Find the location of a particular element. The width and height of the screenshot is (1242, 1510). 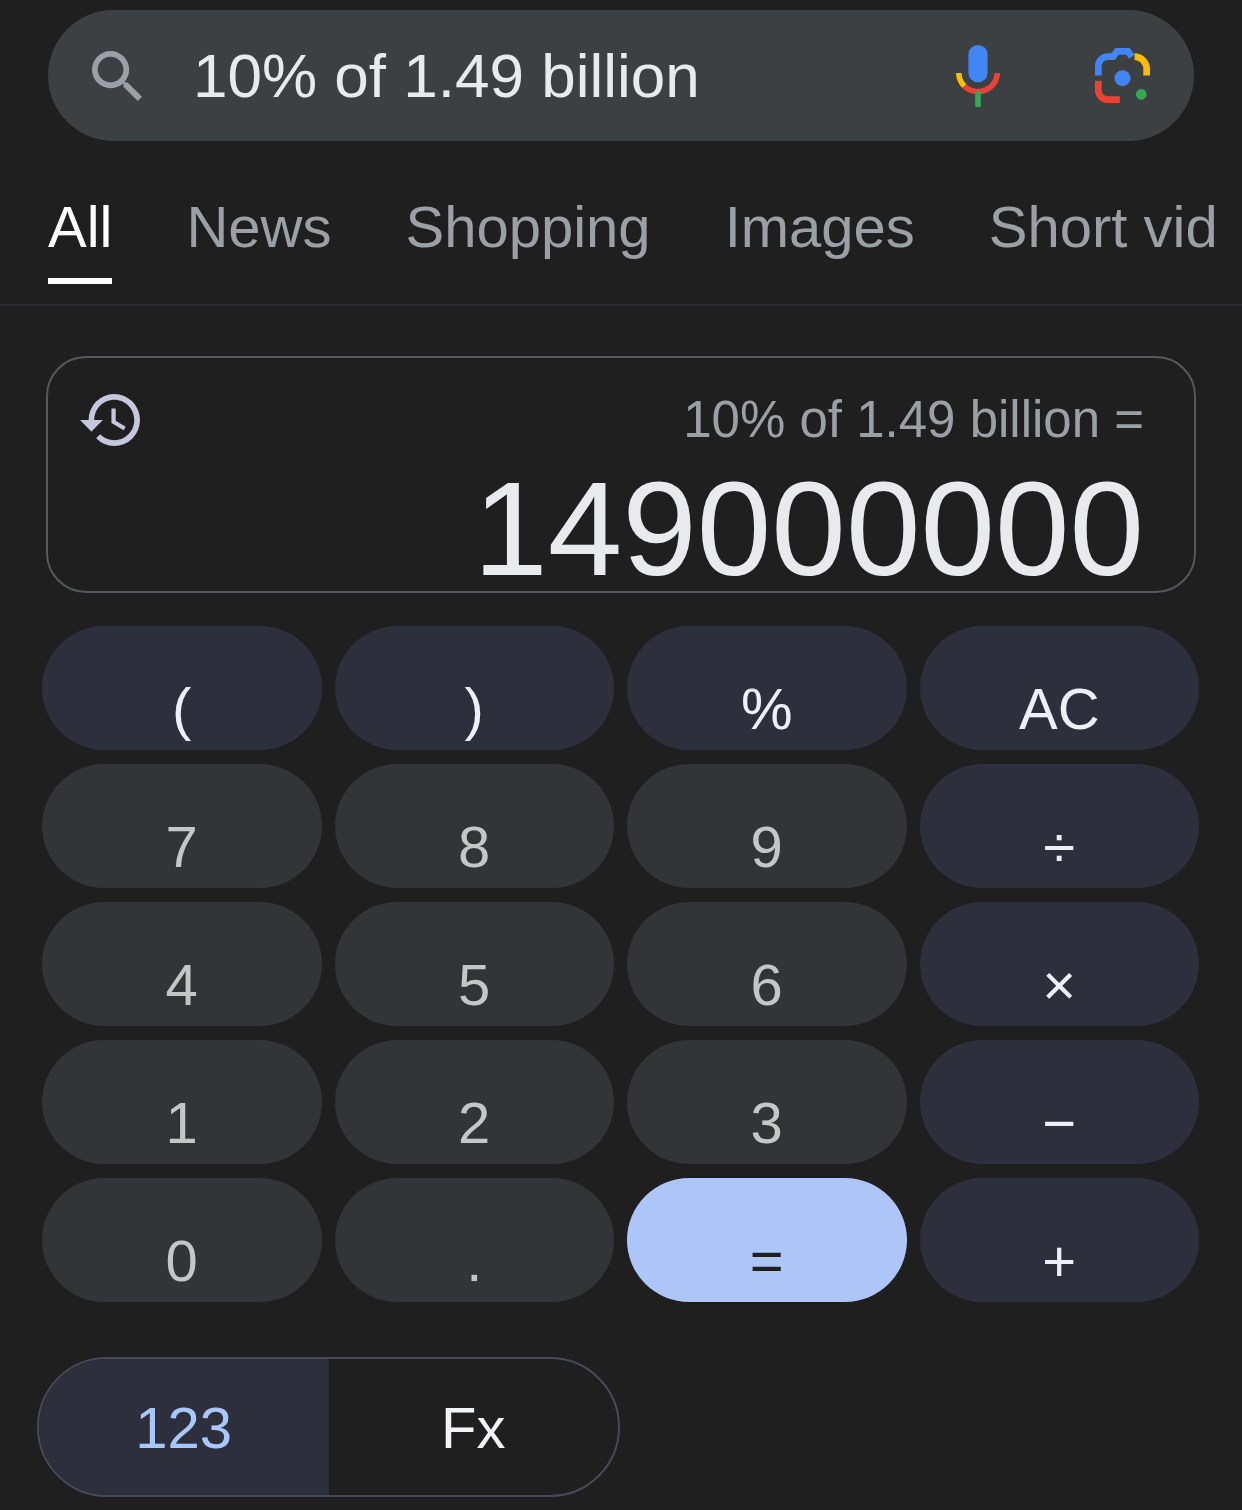

tab: News is located at coordinates (259, 240).